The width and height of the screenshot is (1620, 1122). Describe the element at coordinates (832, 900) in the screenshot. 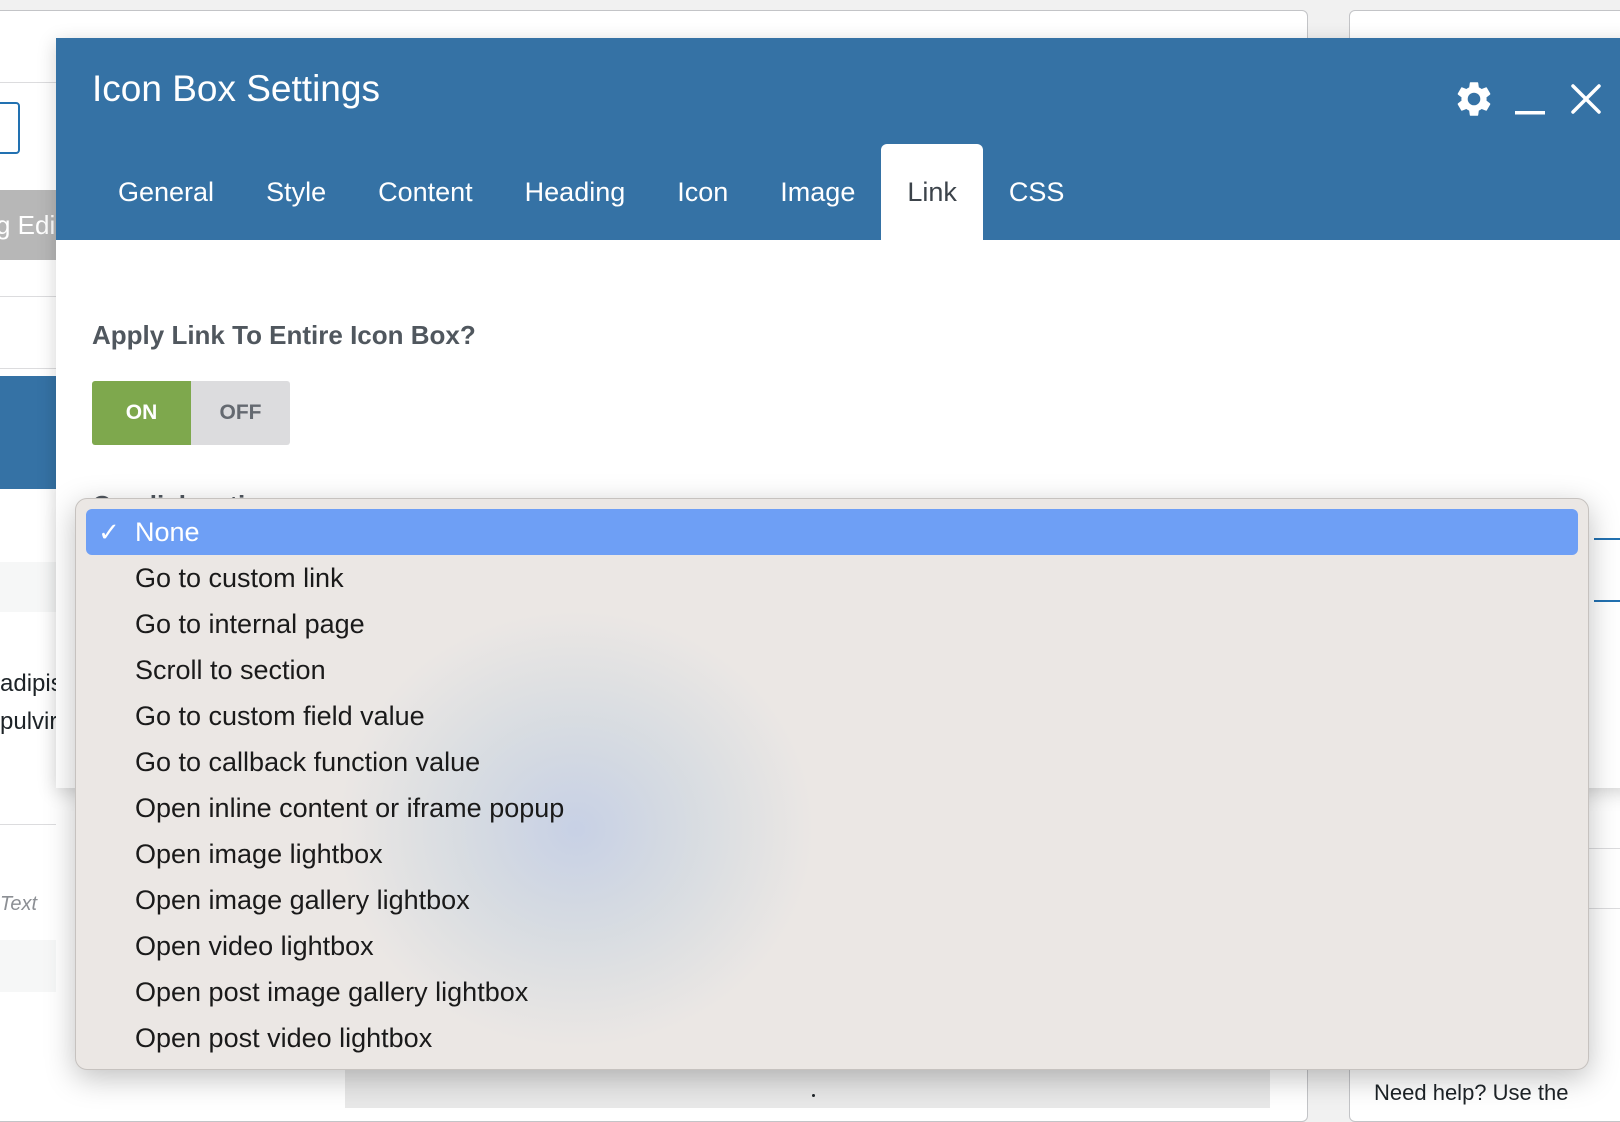

I see `dropdown-option-gallery-lightbox: Open image gallery lightbox` at that location.